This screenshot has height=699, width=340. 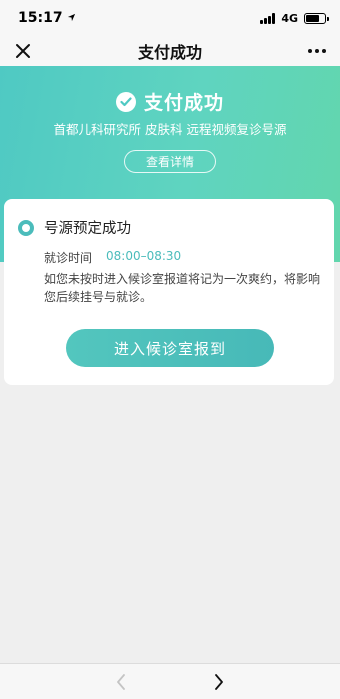 I want to click on status-right: 4G, so click(x=294, y=18).